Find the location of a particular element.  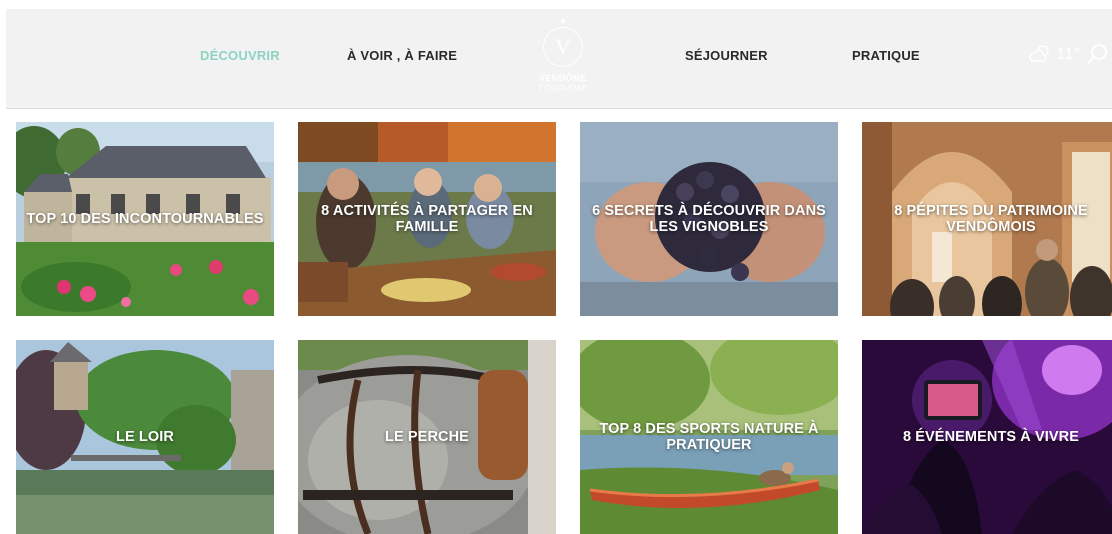

partly-cloudy-icon is located at coordinates (1039, 53).